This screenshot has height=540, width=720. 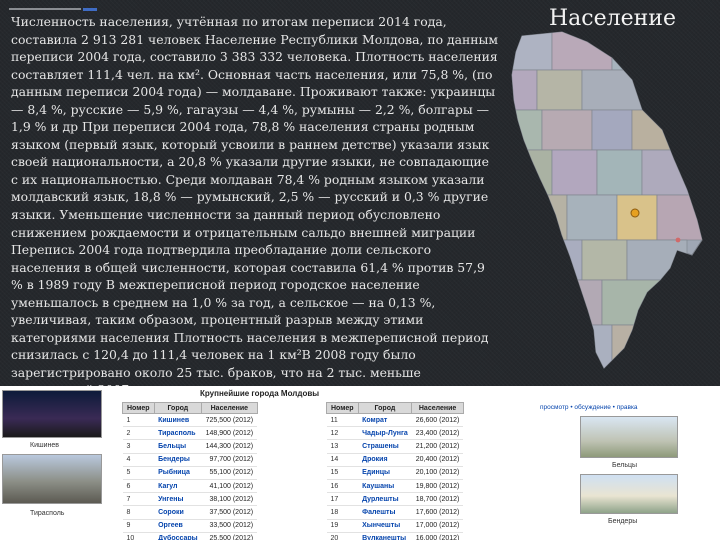 What do you see at coordinates (178, 526) in the screenshot?
I see `city-link: Оргеев` at bounding box center [178, 526].